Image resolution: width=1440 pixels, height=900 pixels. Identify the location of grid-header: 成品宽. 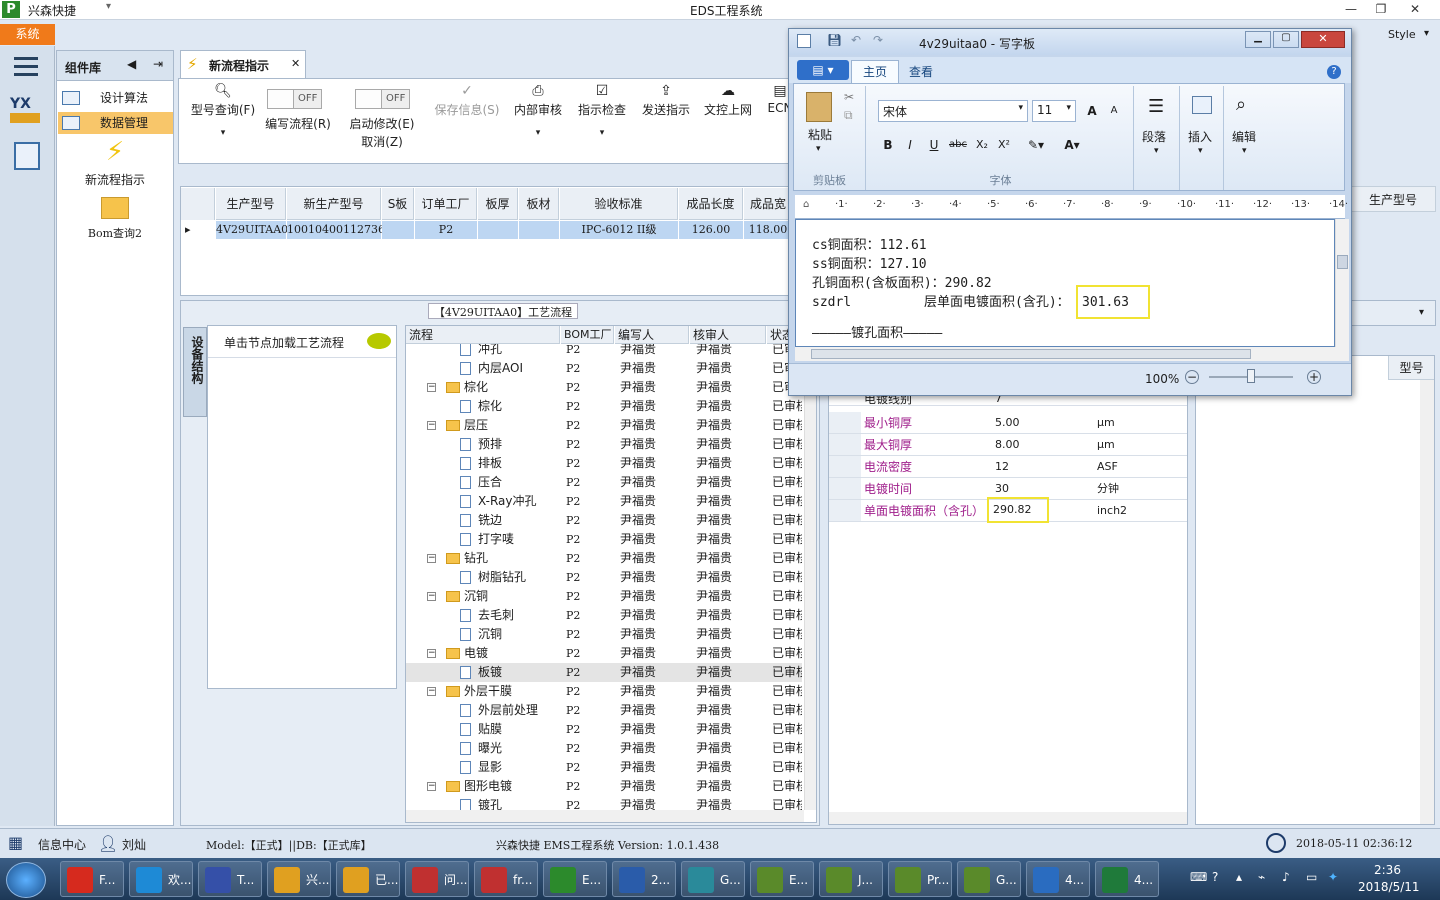
(768, 204).